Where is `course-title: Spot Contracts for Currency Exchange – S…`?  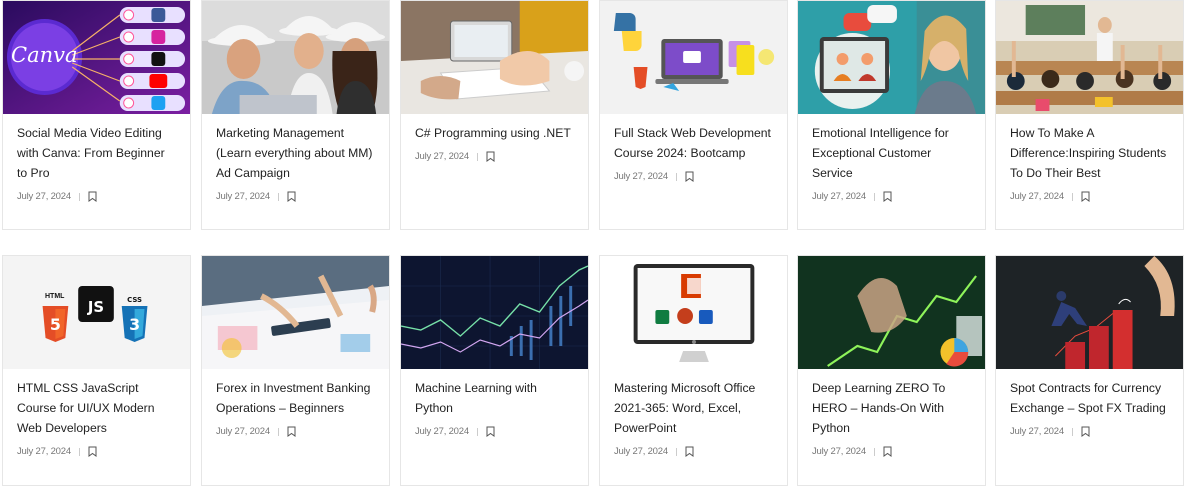 course-title: Spot Contracts for Currency Exchange – S… is located at coordinates (1089, 398).